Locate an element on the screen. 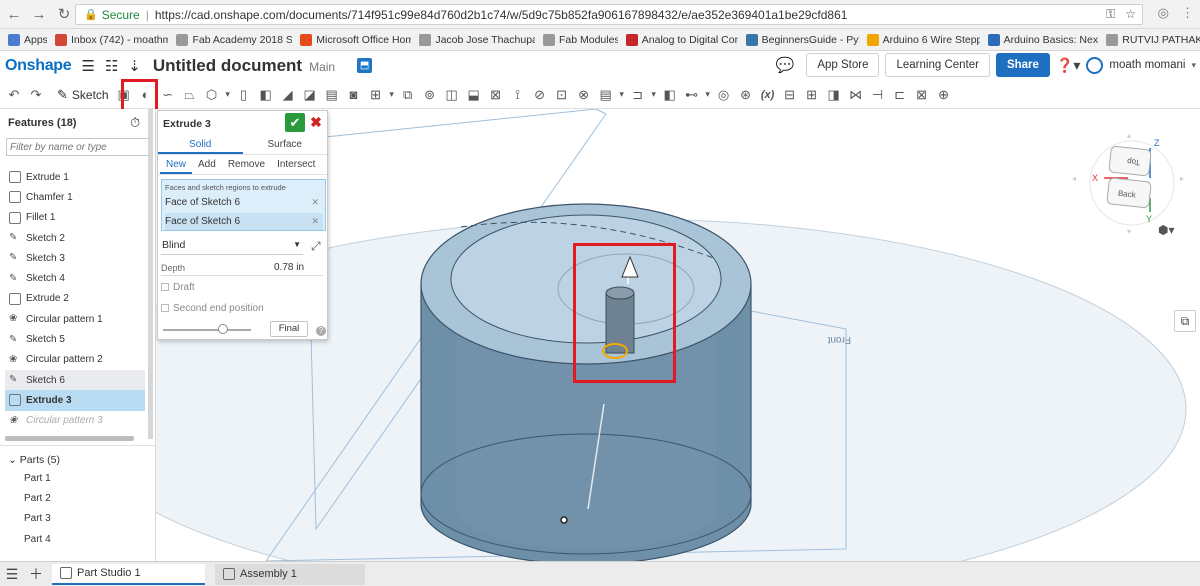 This screenshot has height=586, width=1200. feature-item: ✎ Sketch 4 is located at coordinates (75, 278).